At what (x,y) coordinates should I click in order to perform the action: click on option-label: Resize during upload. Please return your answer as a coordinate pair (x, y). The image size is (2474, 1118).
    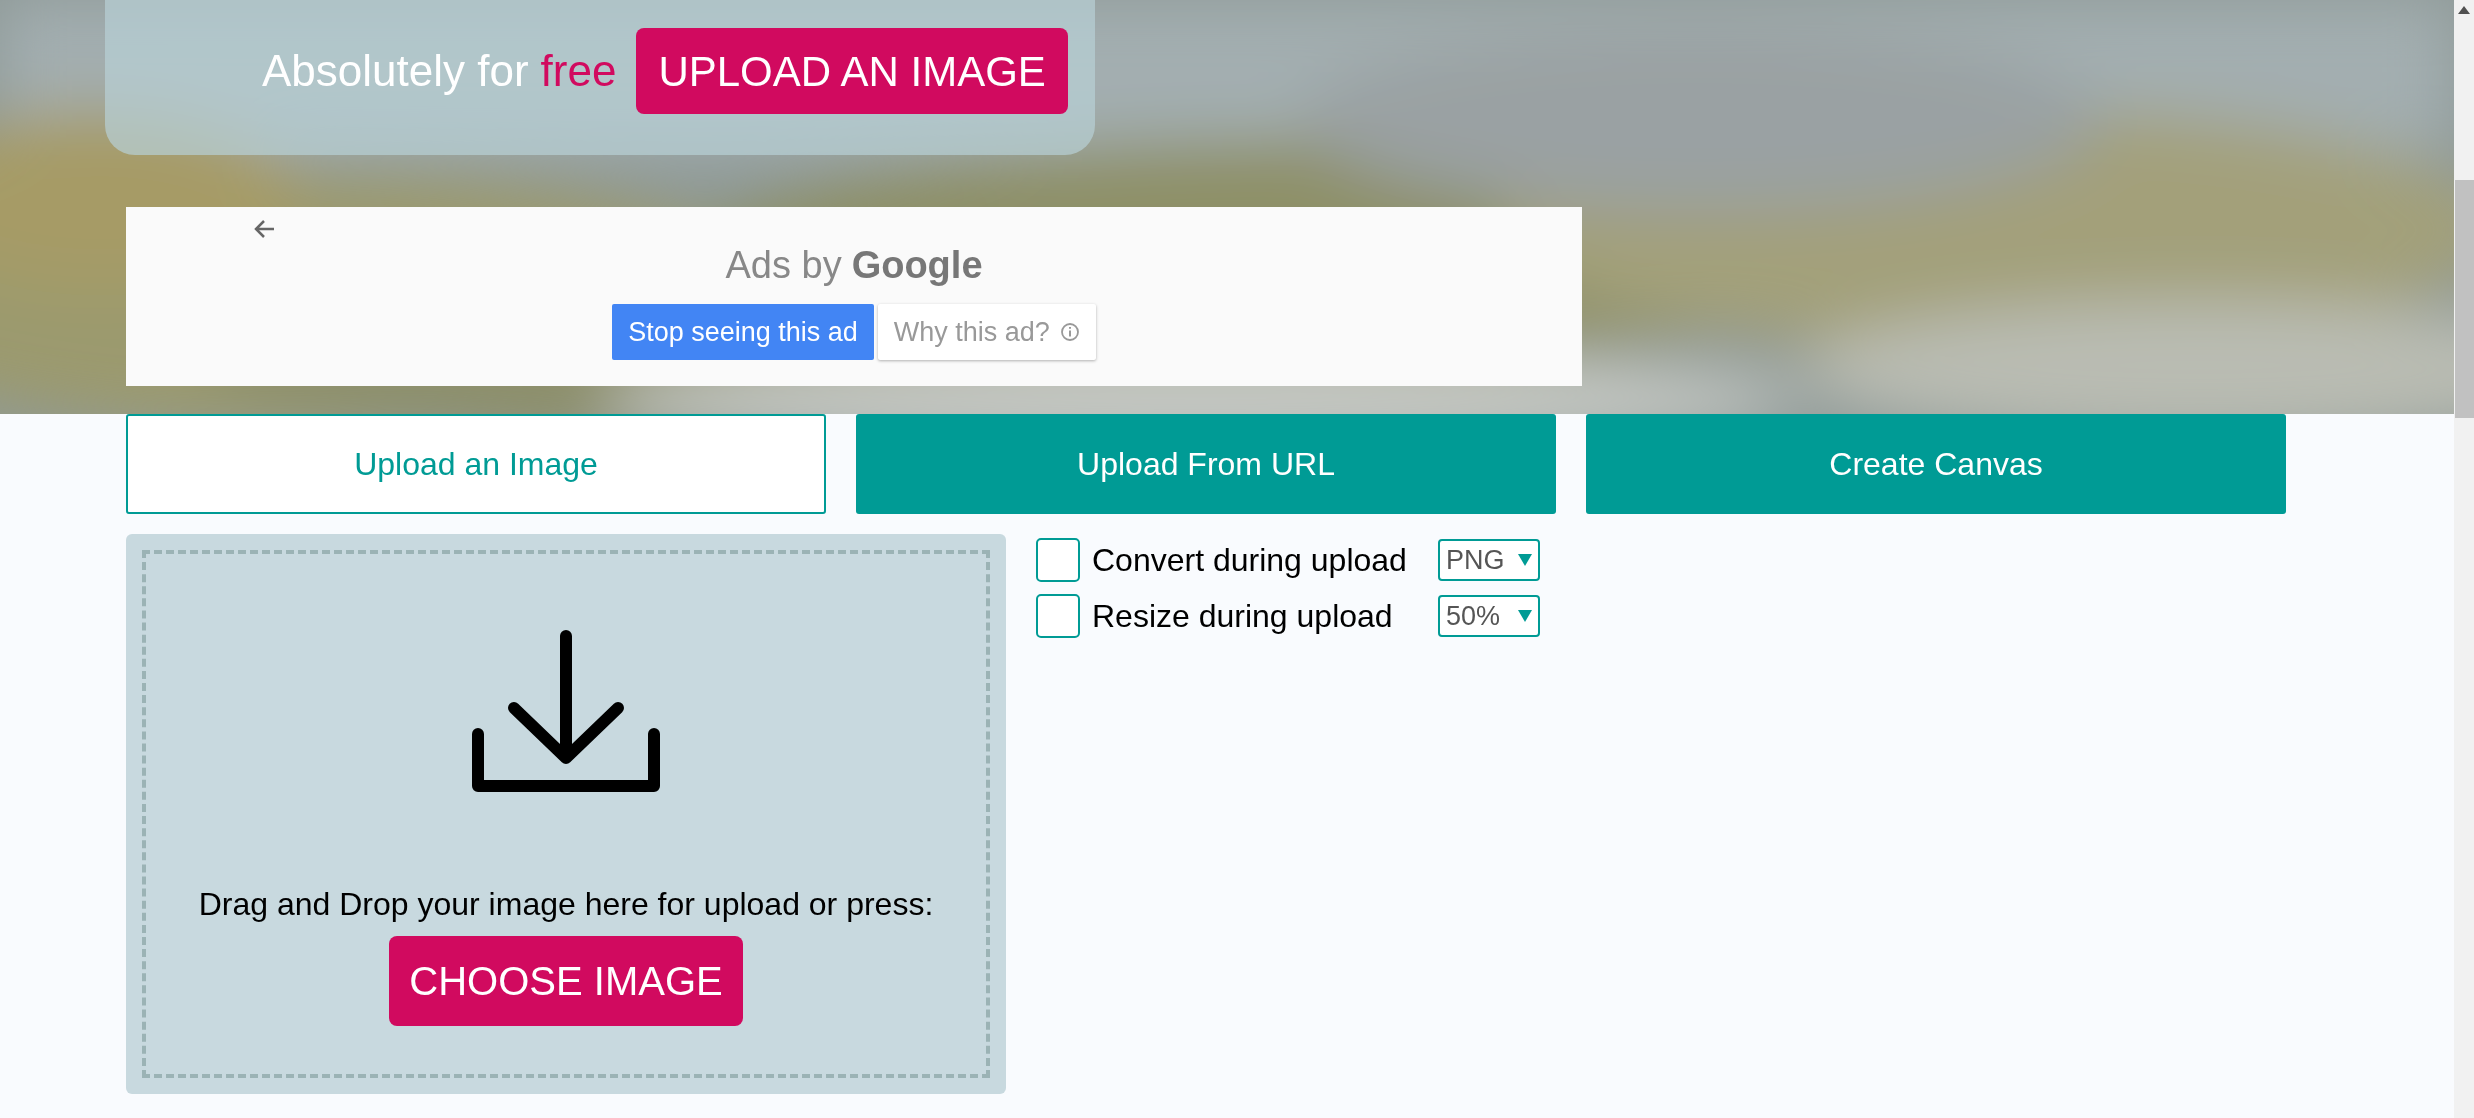
    Looking at the image, I should click on (1243, 616).